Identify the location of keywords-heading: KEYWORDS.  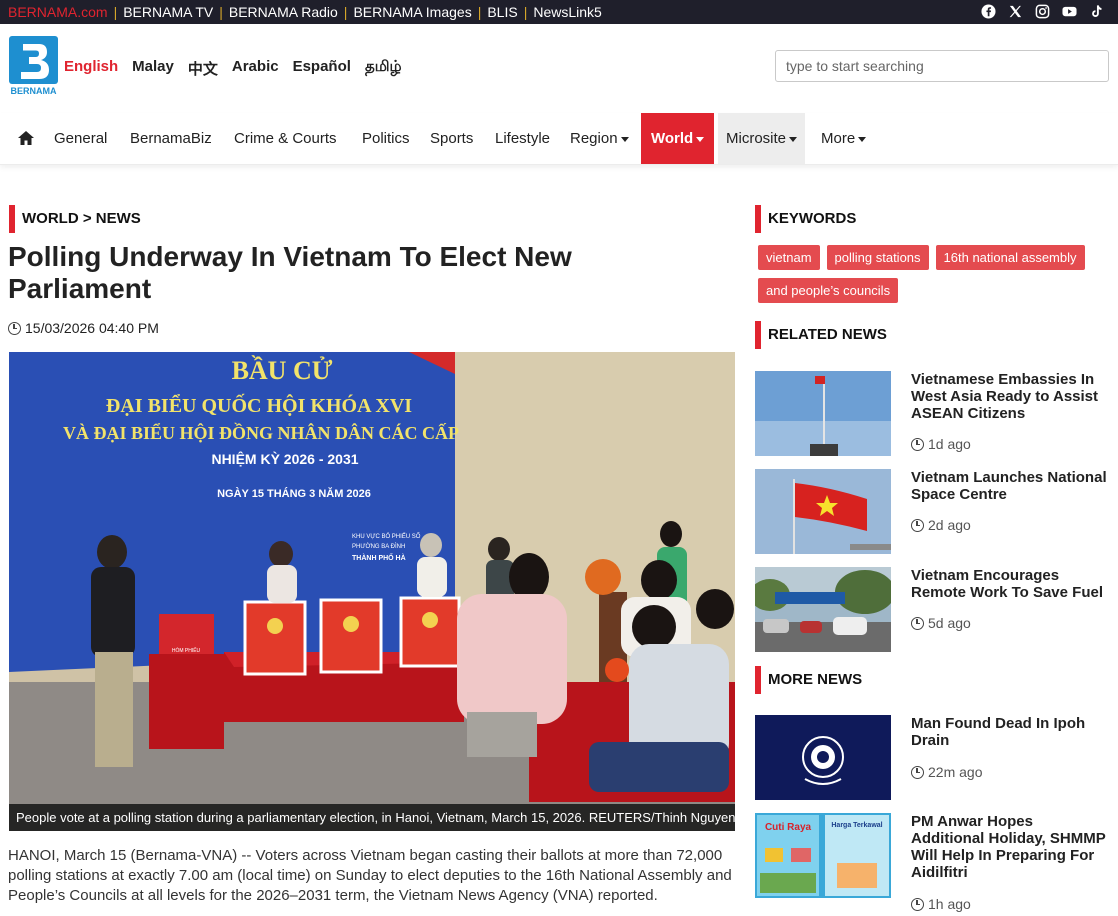
(805, 219).